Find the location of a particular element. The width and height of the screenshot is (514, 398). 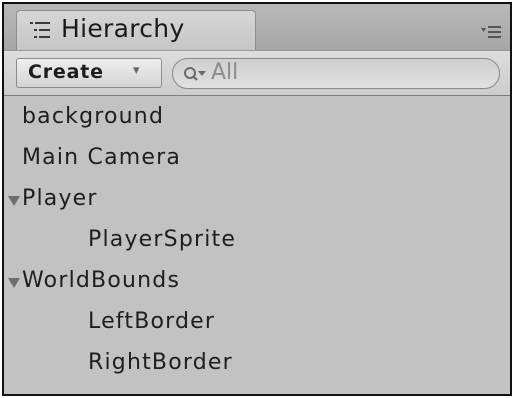

panel-title: Hierarchy is located at coordinates (123, 28).